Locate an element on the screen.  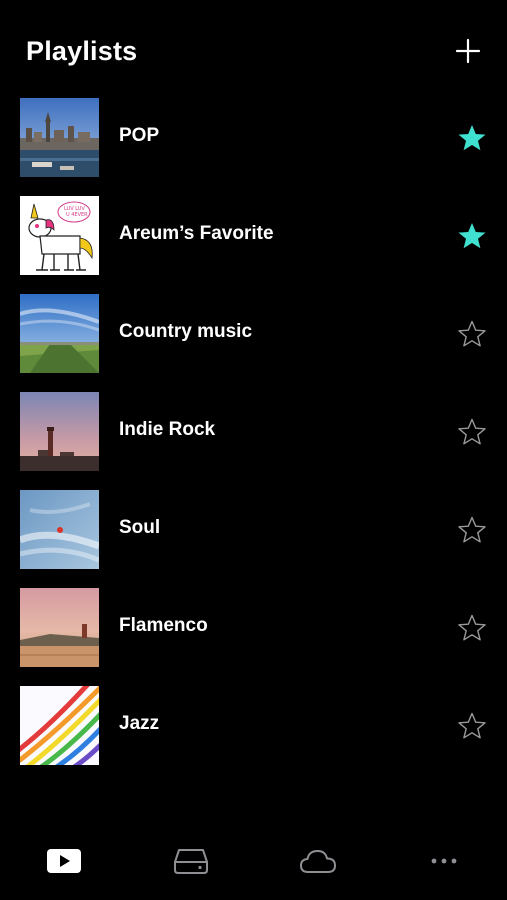
tab-playlists is located at coordinates (64, 861).